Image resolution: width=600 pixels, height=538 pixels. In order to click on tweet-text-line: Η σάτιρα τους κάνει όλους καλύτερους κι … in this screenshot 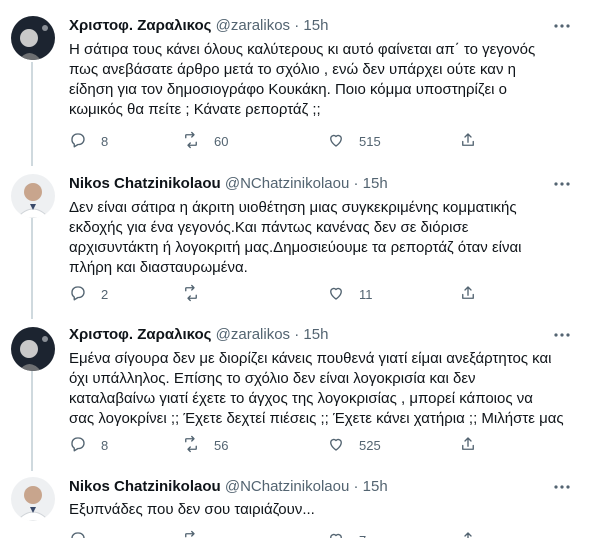, I will do `click(302, 49)`.